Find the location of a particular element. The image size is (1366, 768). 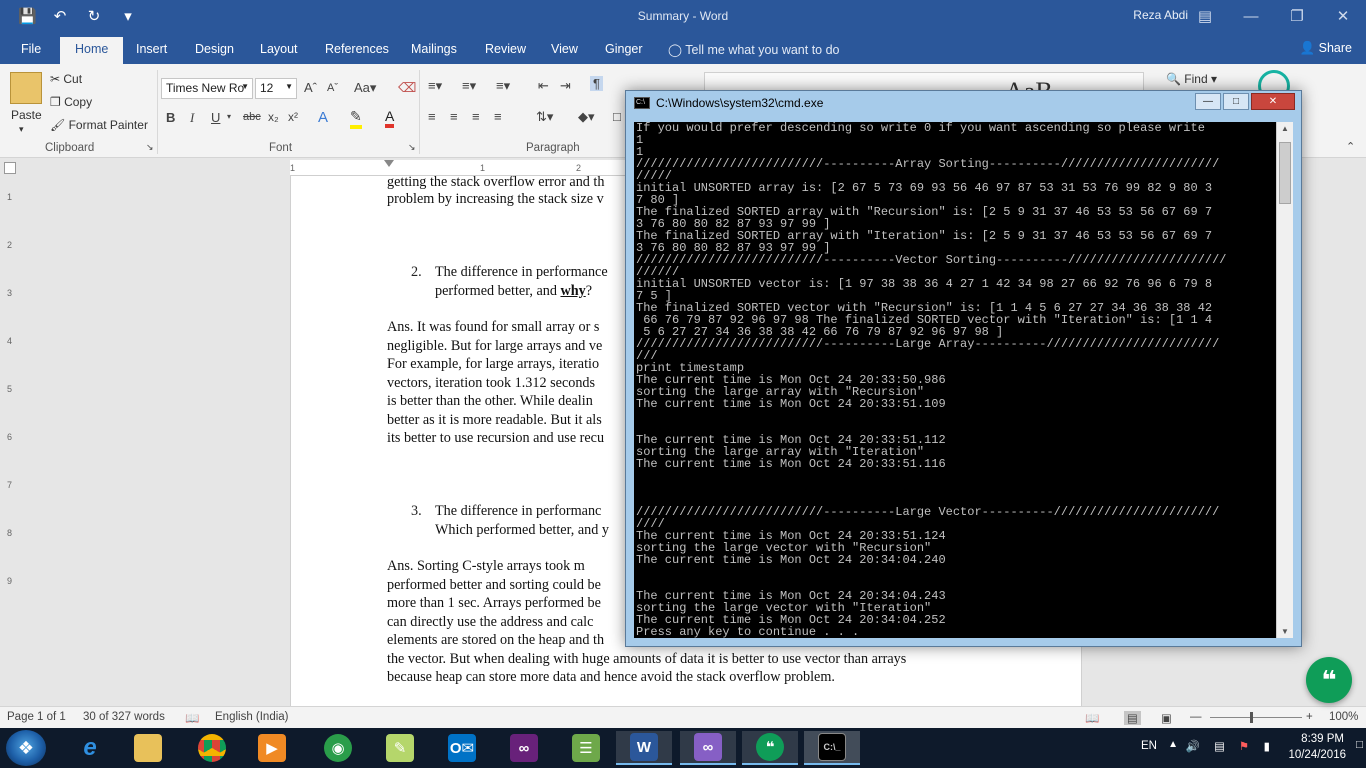

share-button: 👤 Share is located at coordinates (1326, 48).